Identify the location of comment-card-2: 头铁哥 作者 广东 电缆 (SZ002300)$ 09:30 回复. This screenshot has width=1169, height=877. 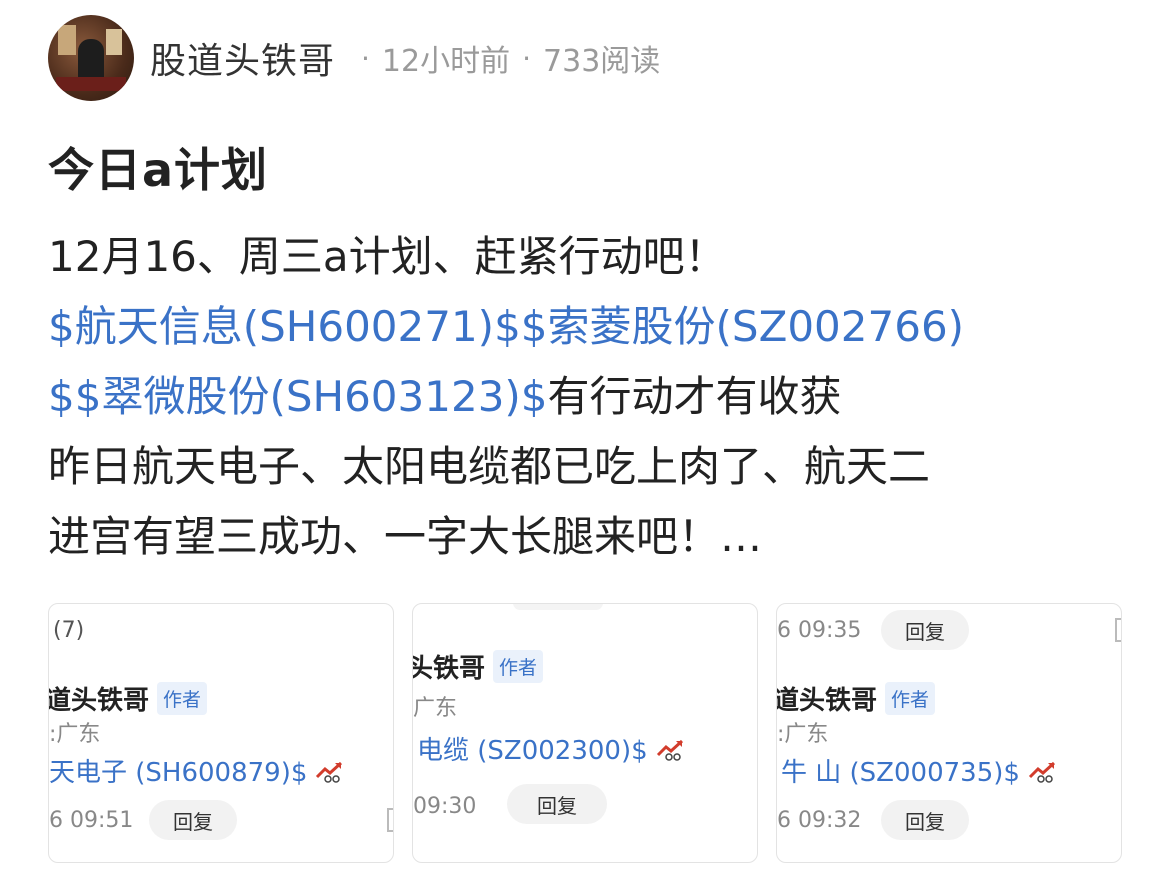
(585, 733).